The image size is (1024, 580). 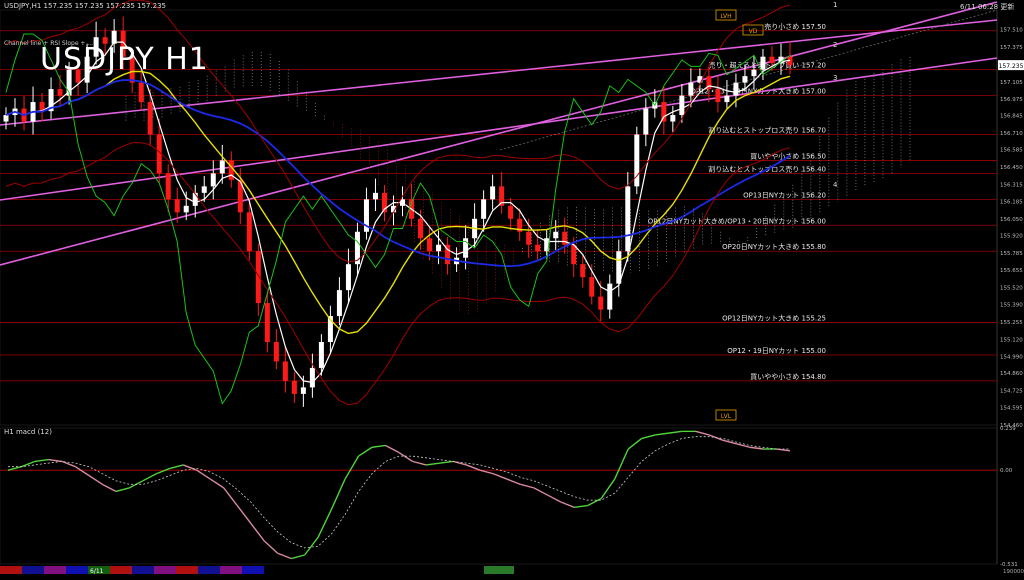 I want to click on level-label: 売り小さめ 157.50, so click(x=795, y=26).